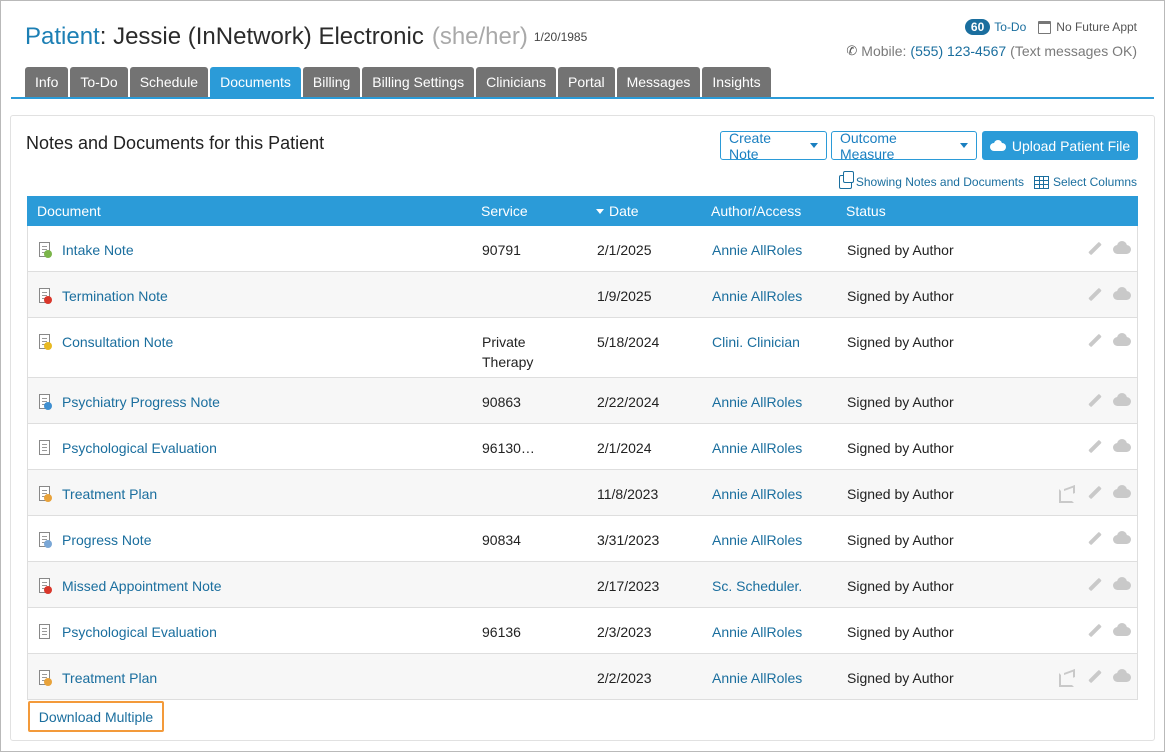 This screenshot has width=1165, height=752. Describe the element at coordinates (736, 82) in the screenshot. I see `tab-insights: Insights` at that location.